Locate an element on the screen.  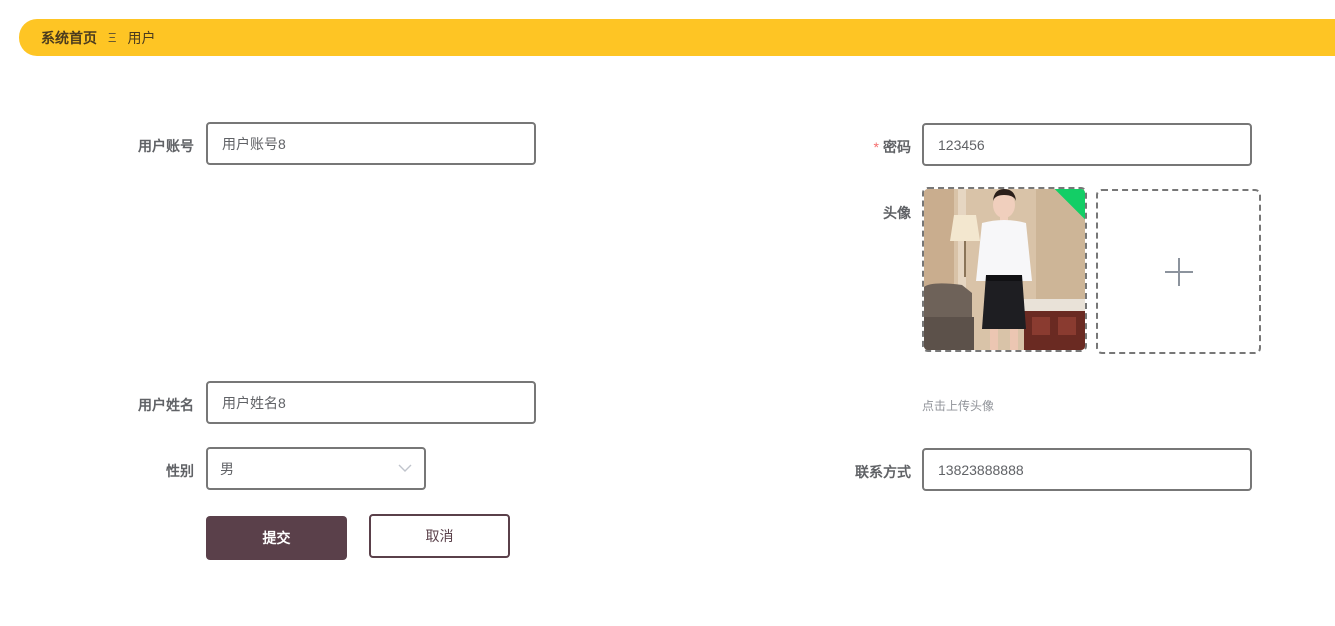
required-mark: * is located at coordinates (876, 147).